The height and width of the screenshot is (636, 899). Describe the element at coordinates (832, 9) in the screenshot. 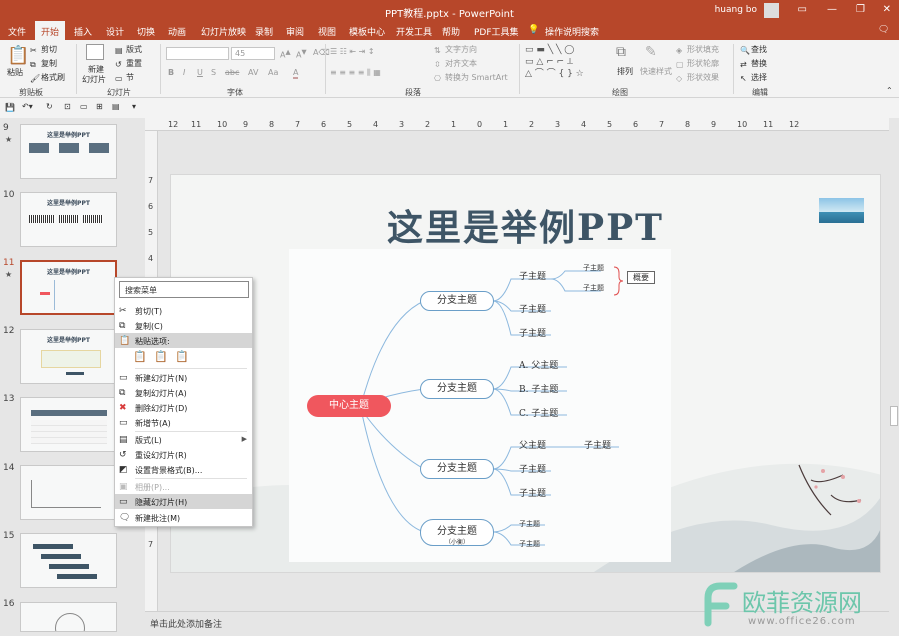

I see `minimize-button: —` at that location.